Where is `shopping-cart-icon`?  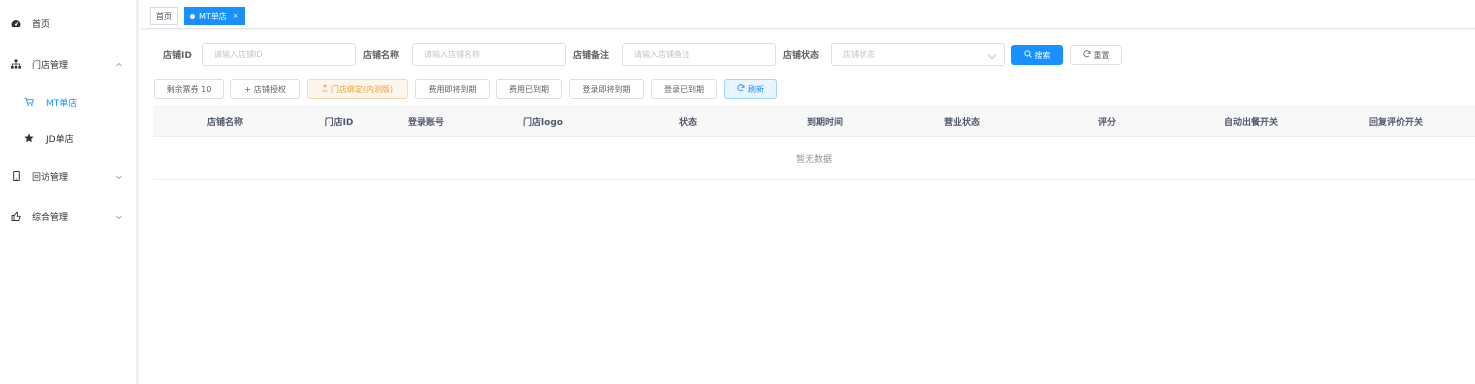 shopping-cart-icon is located at coordinates (29, 102).